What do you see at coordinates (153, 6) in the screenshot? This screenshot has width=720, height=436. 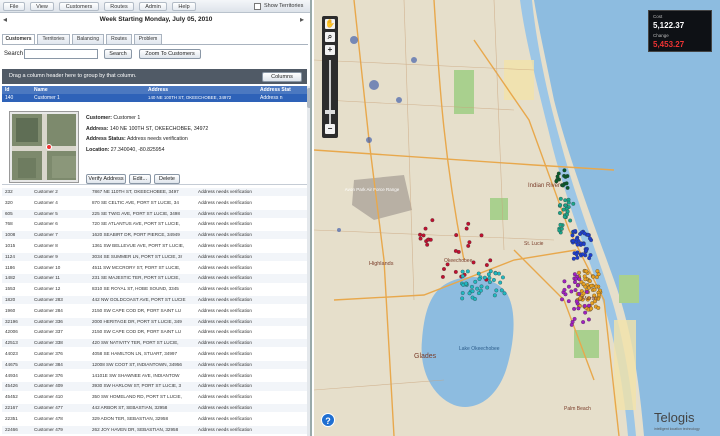 I see `menu-admin: Admin` at bounding box center [153, 6].